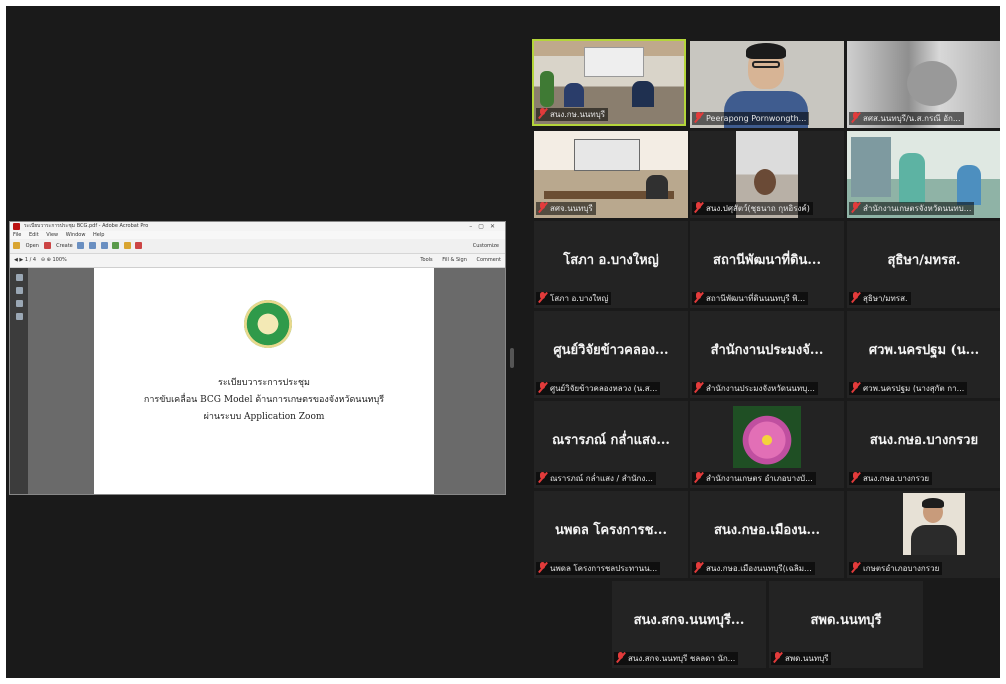 The width and height of the screenshot is (1006, 684). What do you see at coordinates (571, 208) in the screenshot?
I see `participant-name-text: สศจ.นนทบุรี` at bounding box center [571, 208].